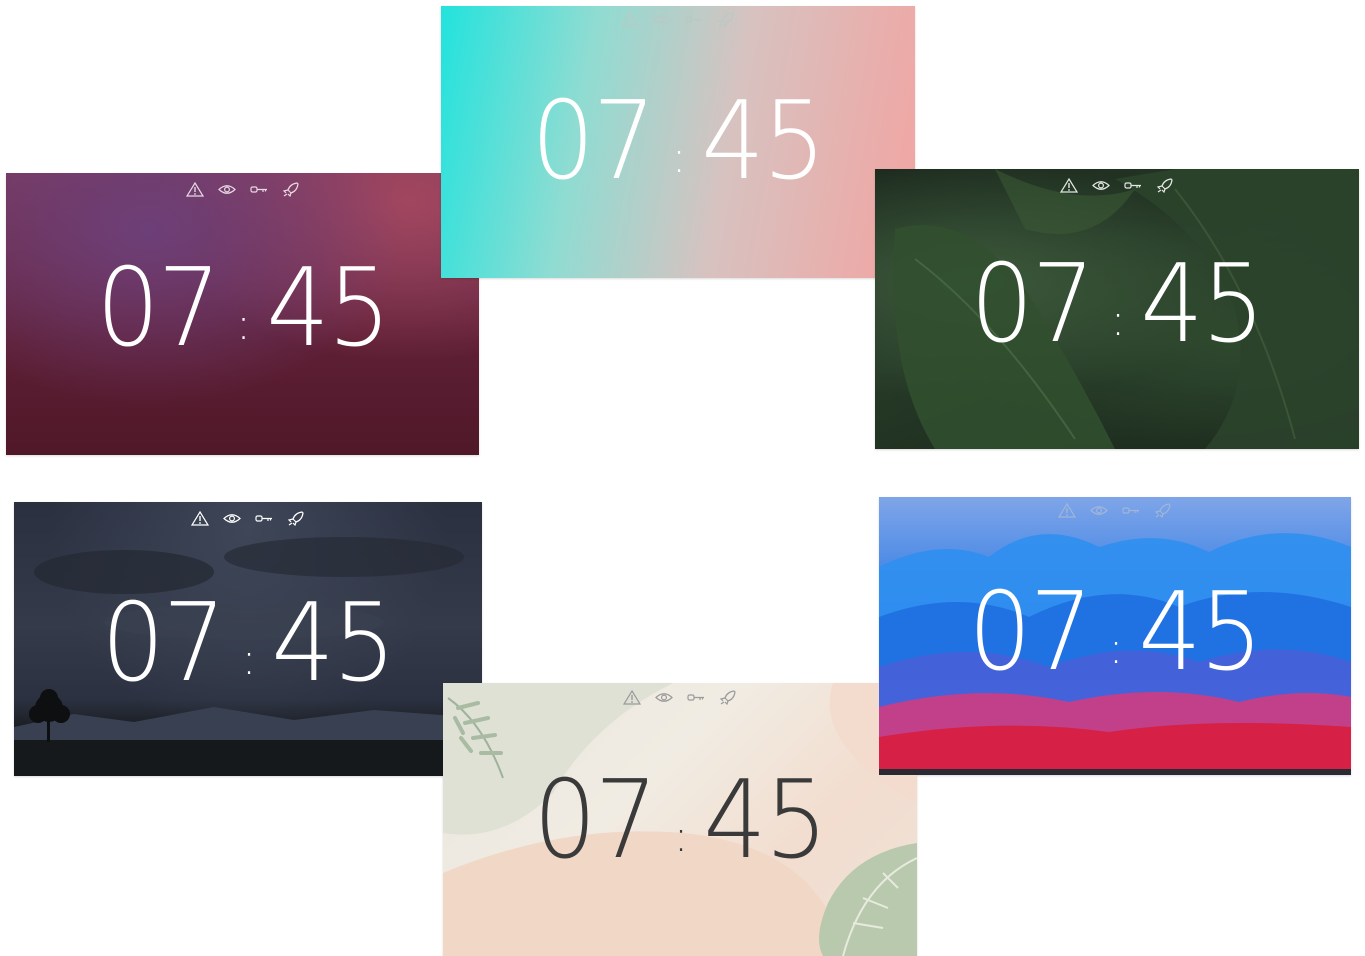 The image size is (1365, 956). I want to click on leaf-theme-preview: 07:45, so click(1117, 309).